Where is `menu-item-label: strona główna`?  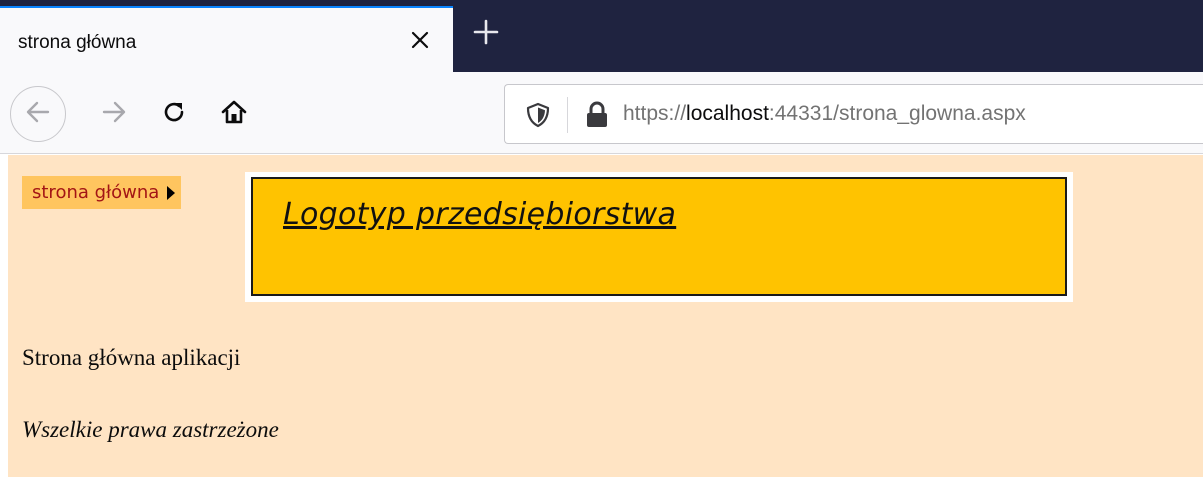 menu-item-label: strona główna is located at coordinates (96, 192).